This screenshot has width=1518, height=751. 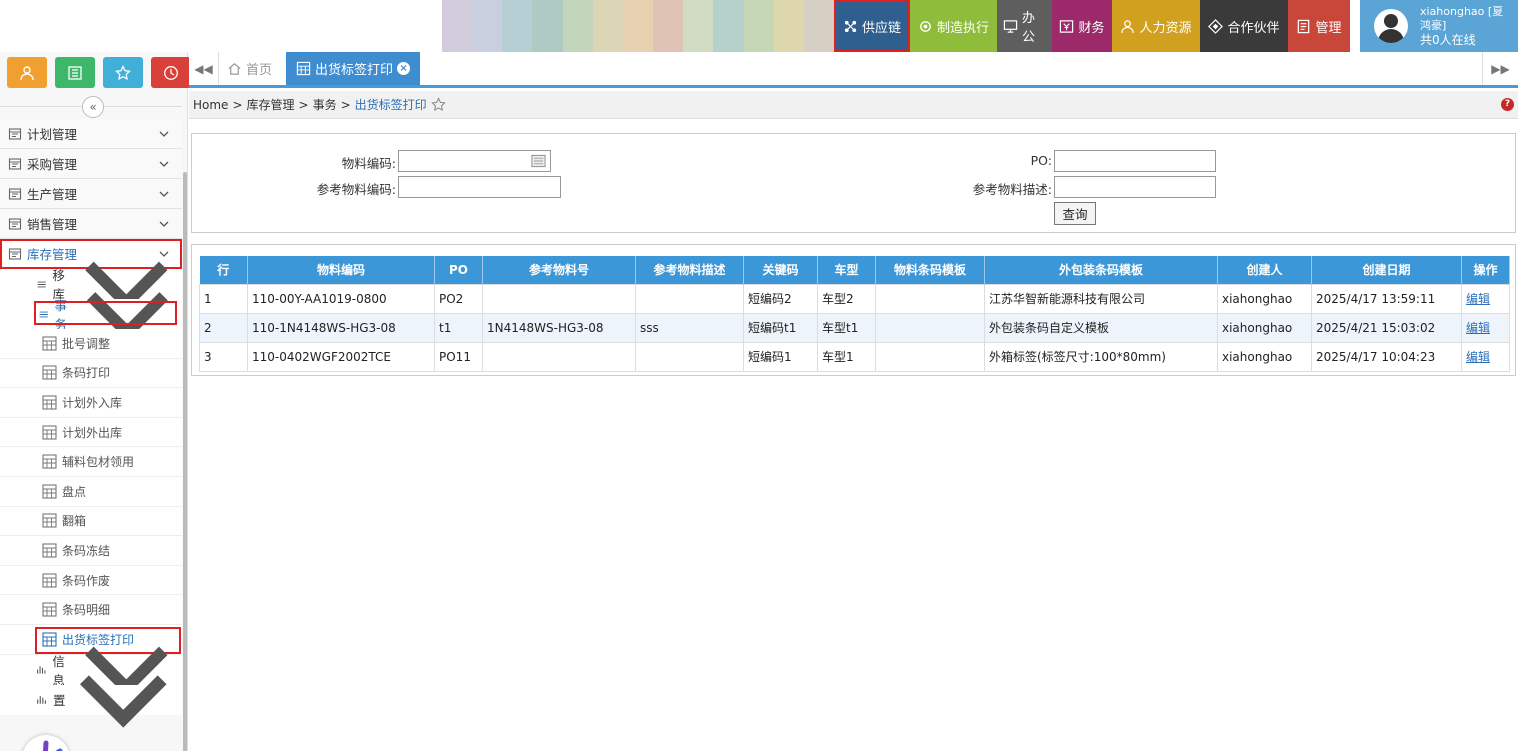 What do you see at coordinates (341, 270) in the screenshot?
I see `column-header: 物料编码` at bounding box center [341, 270].